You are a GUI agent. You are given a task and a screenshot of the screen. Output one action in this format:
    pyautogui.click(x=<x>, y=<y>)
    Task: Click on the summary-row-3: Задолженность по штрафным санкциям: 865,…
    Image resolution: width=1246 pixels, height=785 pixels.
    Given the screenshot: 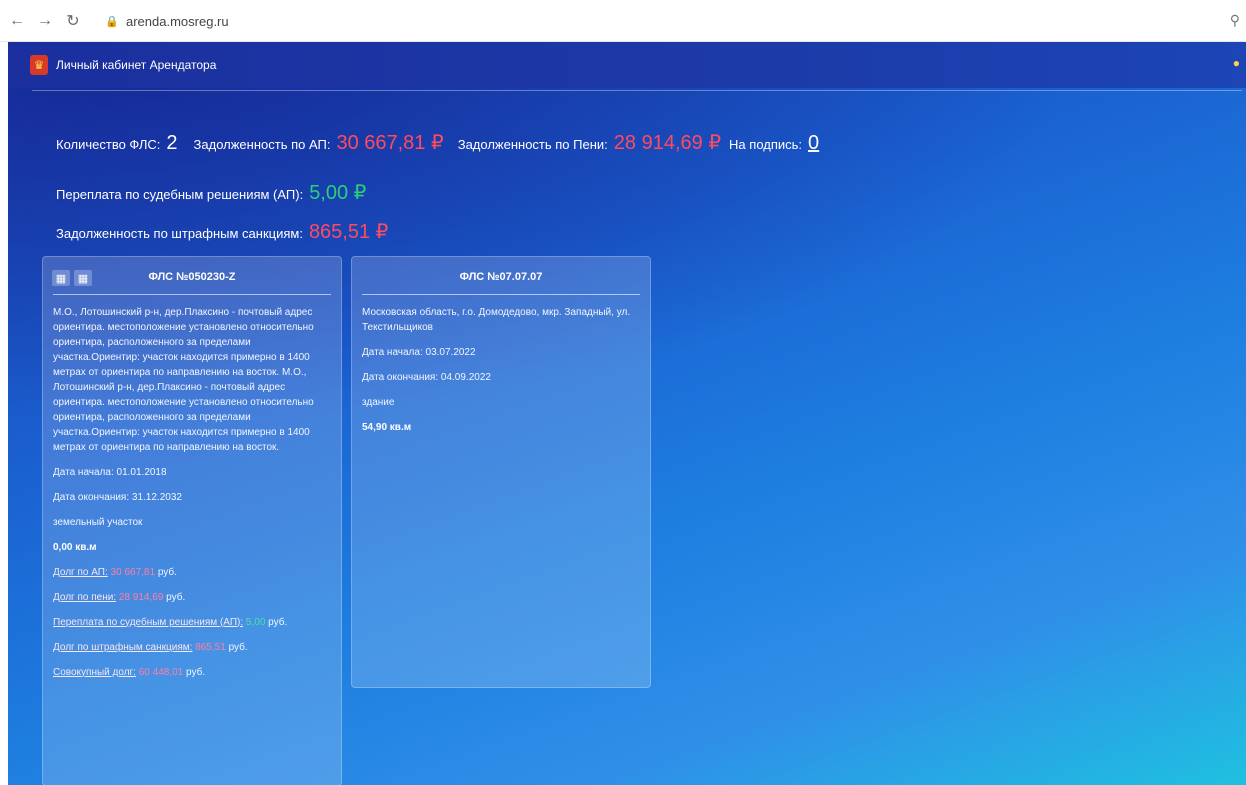 What is the action you would take?
    pyautogui.click(x=226, y=231)
    